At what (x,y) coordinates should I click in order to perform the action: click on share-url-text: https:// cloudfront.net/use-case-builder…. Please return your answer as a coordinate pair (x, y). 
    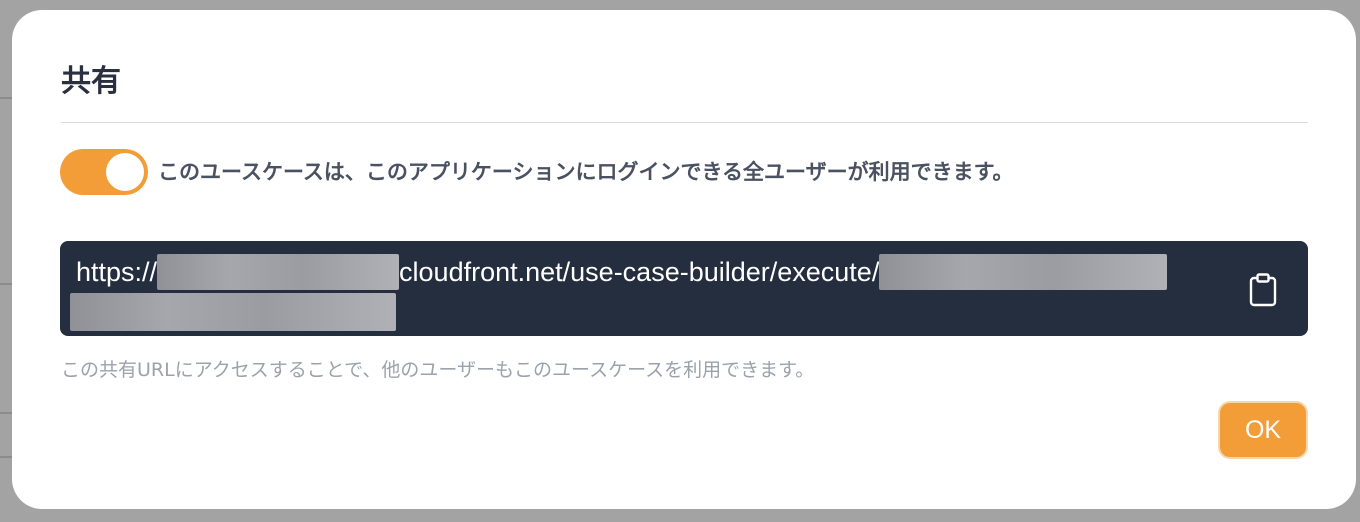
    Looking at the image, I should click on (622, 272).